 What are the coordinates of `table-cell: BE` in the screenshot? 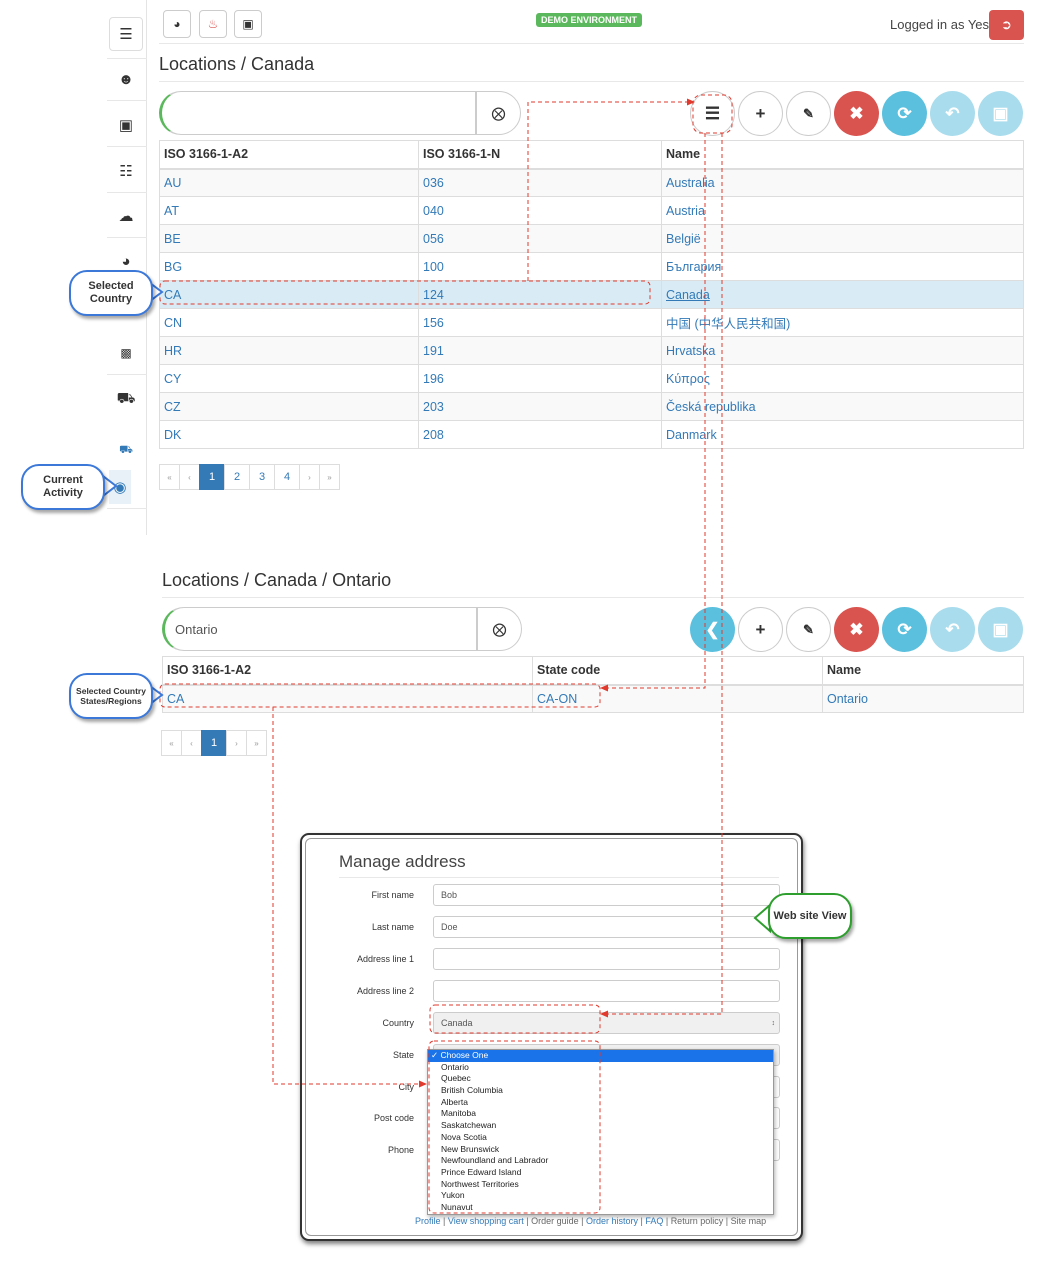 It's located at (289, 238).